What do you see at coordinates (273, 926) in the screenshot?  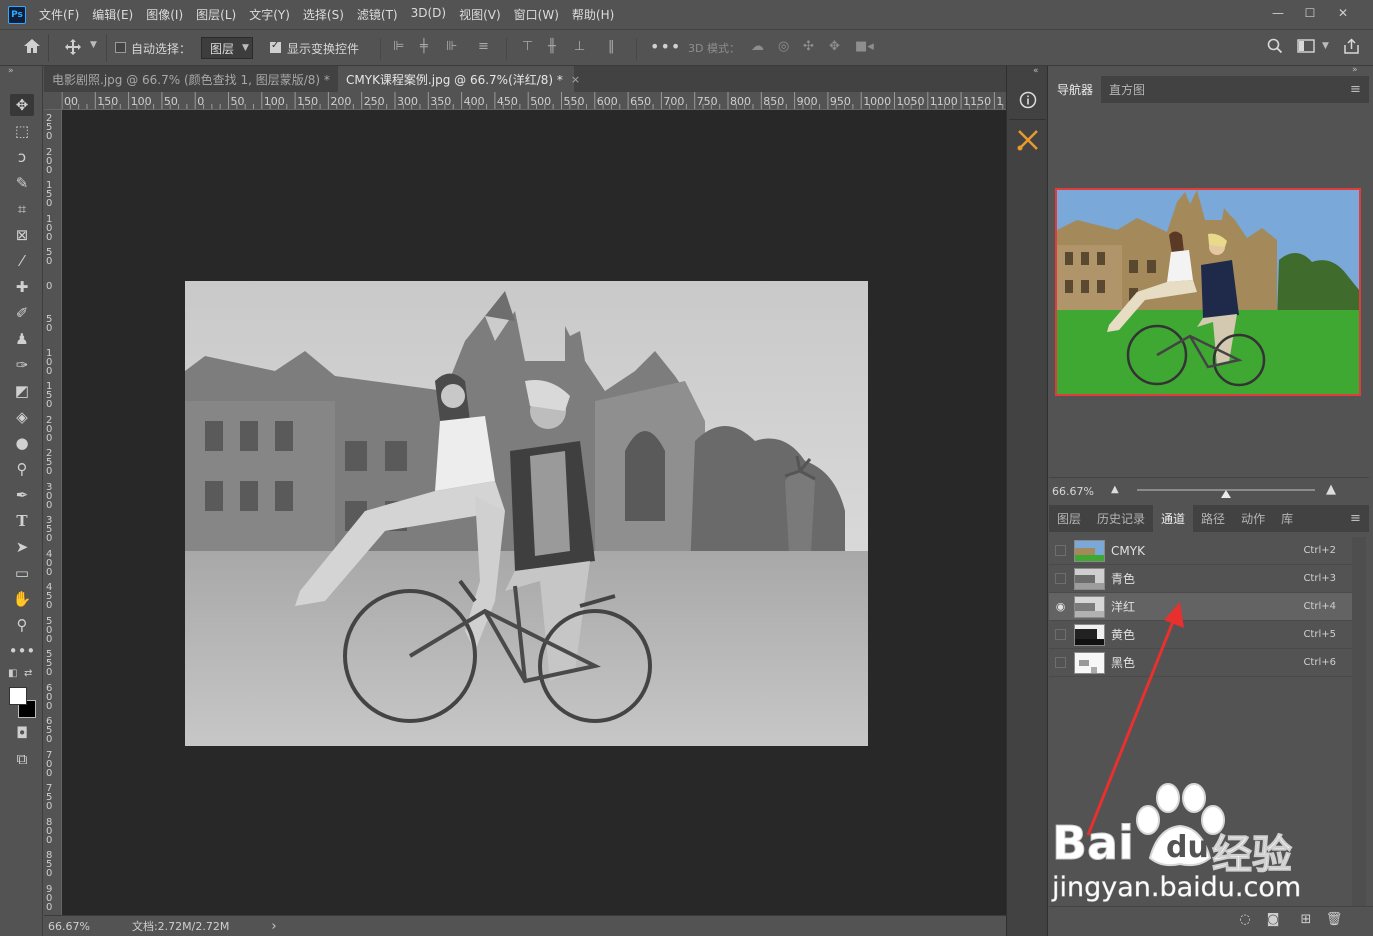 I see `status-menu-arrow: ›` at bounding box center [273, 926].